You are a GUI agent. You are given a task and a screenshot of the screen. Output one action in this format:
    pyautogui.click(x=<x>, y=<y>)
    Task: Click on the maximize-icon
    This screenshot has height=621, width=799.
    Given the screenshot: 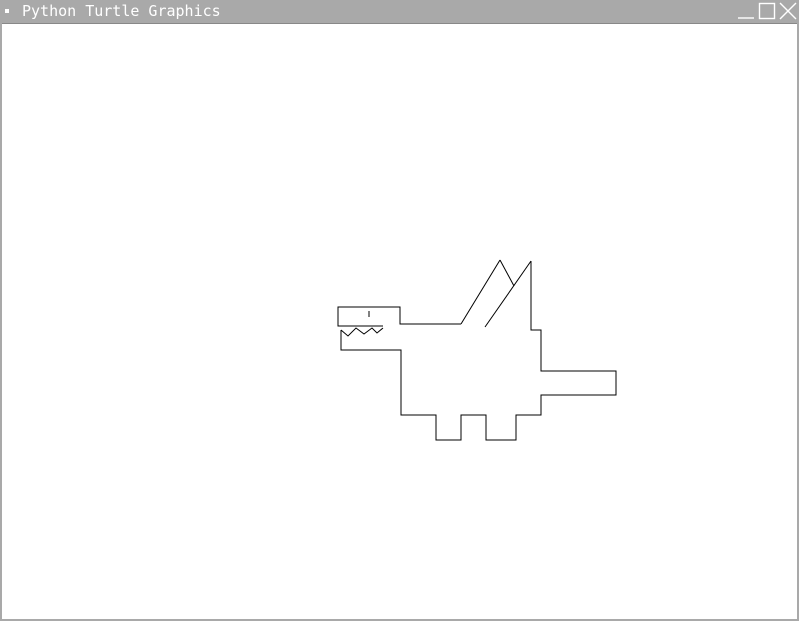 What is the action you would take?
    pyautogui.click(x=767, y=11)
    